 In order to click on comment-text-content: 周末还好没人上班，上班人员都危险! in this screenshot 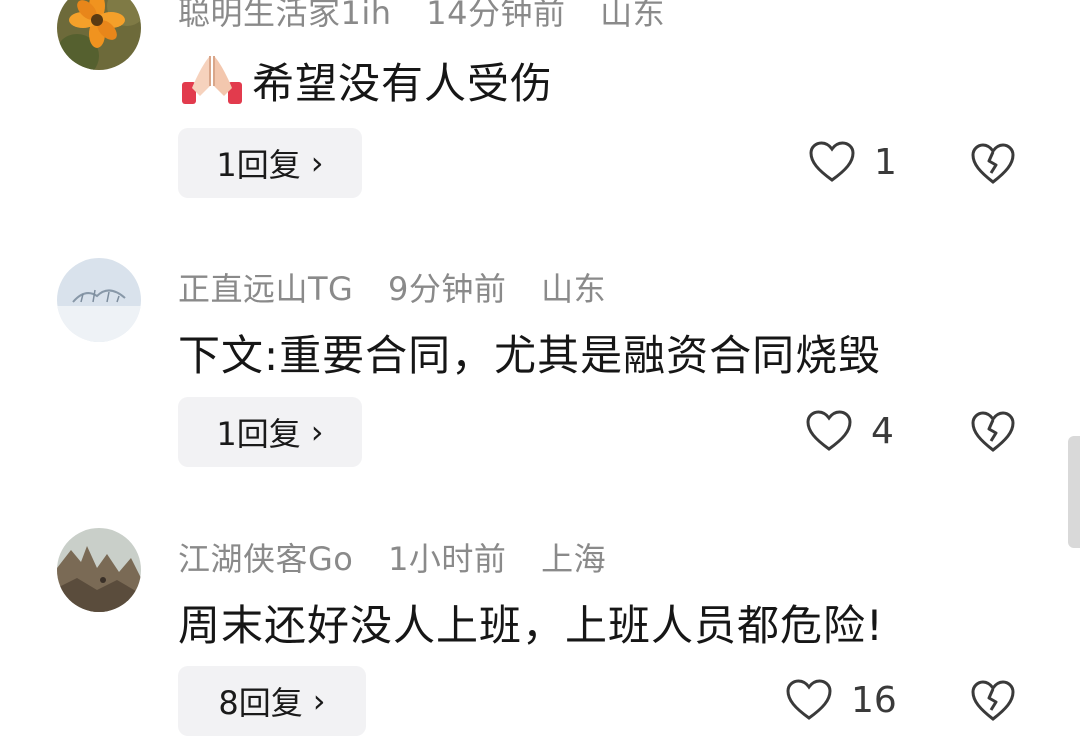, I will do `click(531, 625)`.